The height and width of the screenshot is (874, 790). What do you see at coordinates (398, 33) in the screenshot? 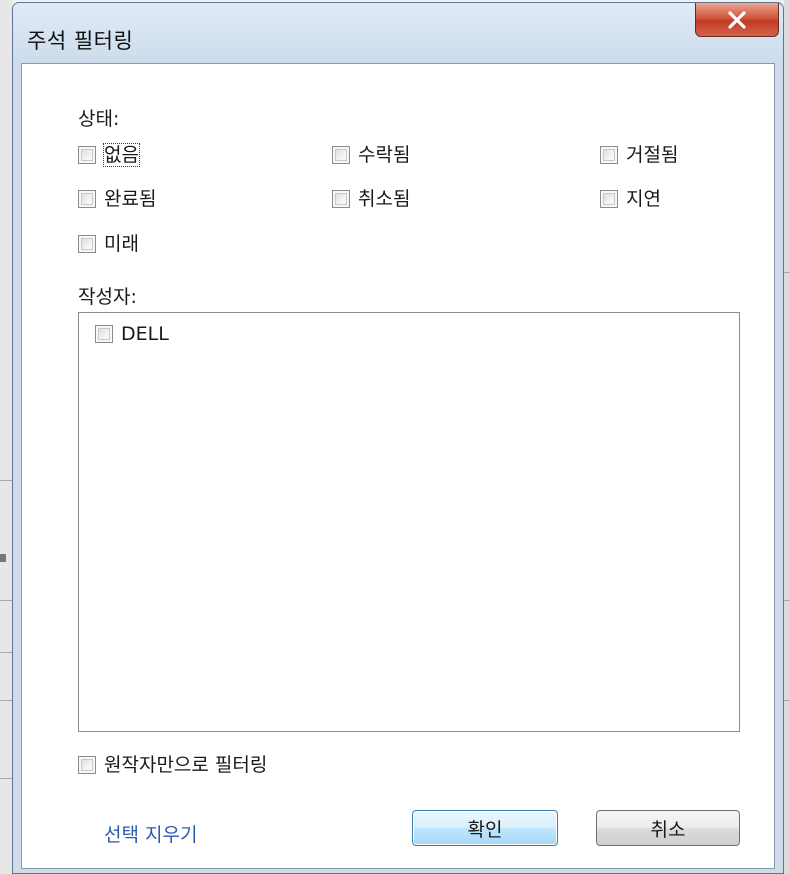
I see `title-bar: 주석 필터링` at bounding box center [398, 33].